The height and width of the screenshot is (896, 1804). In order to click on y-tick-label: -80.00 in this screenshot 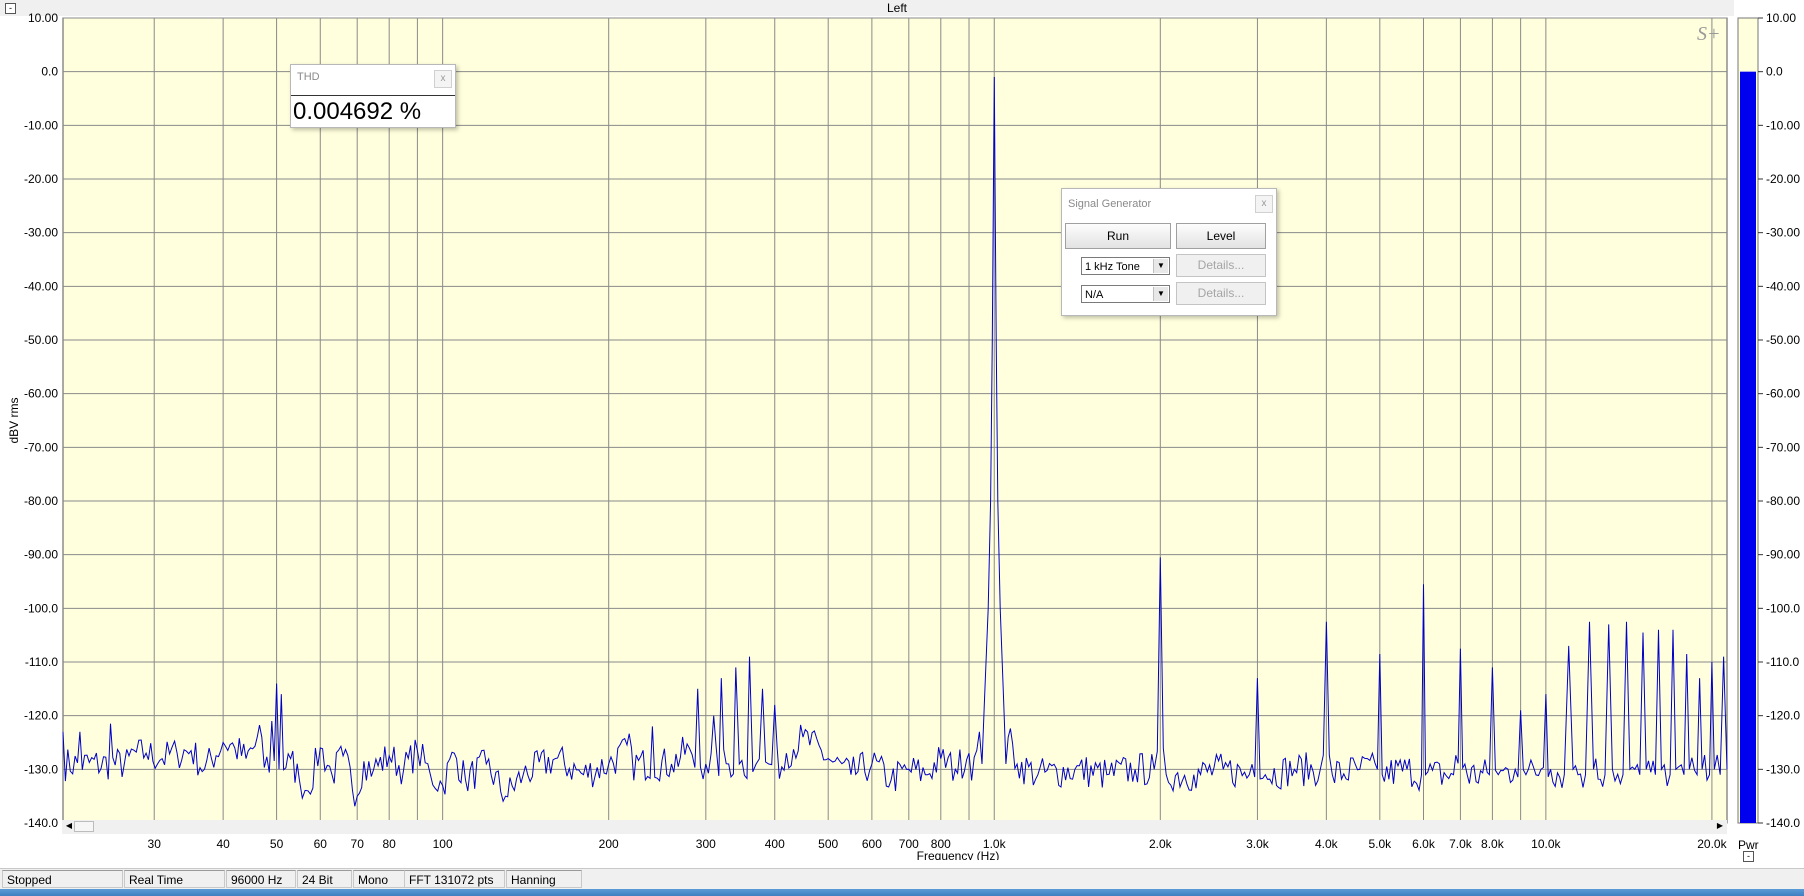, I will do `click(41, 501)`.